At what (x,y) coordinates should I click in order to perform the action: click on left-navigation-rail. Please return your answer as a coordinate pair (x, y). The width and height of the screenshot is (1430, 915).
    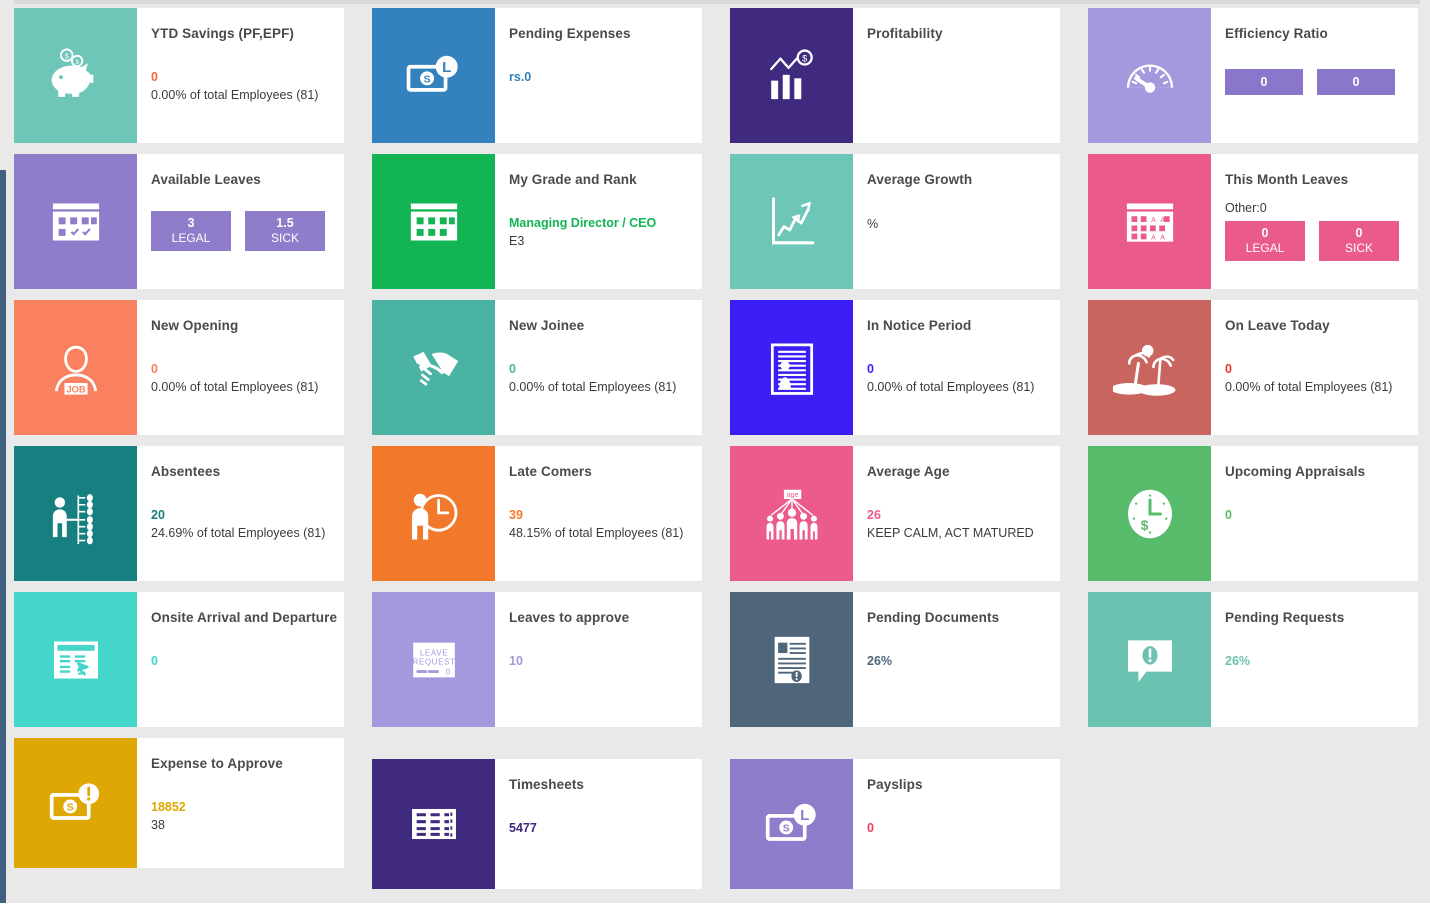
    Looking at the image, I should click on (3, 542).